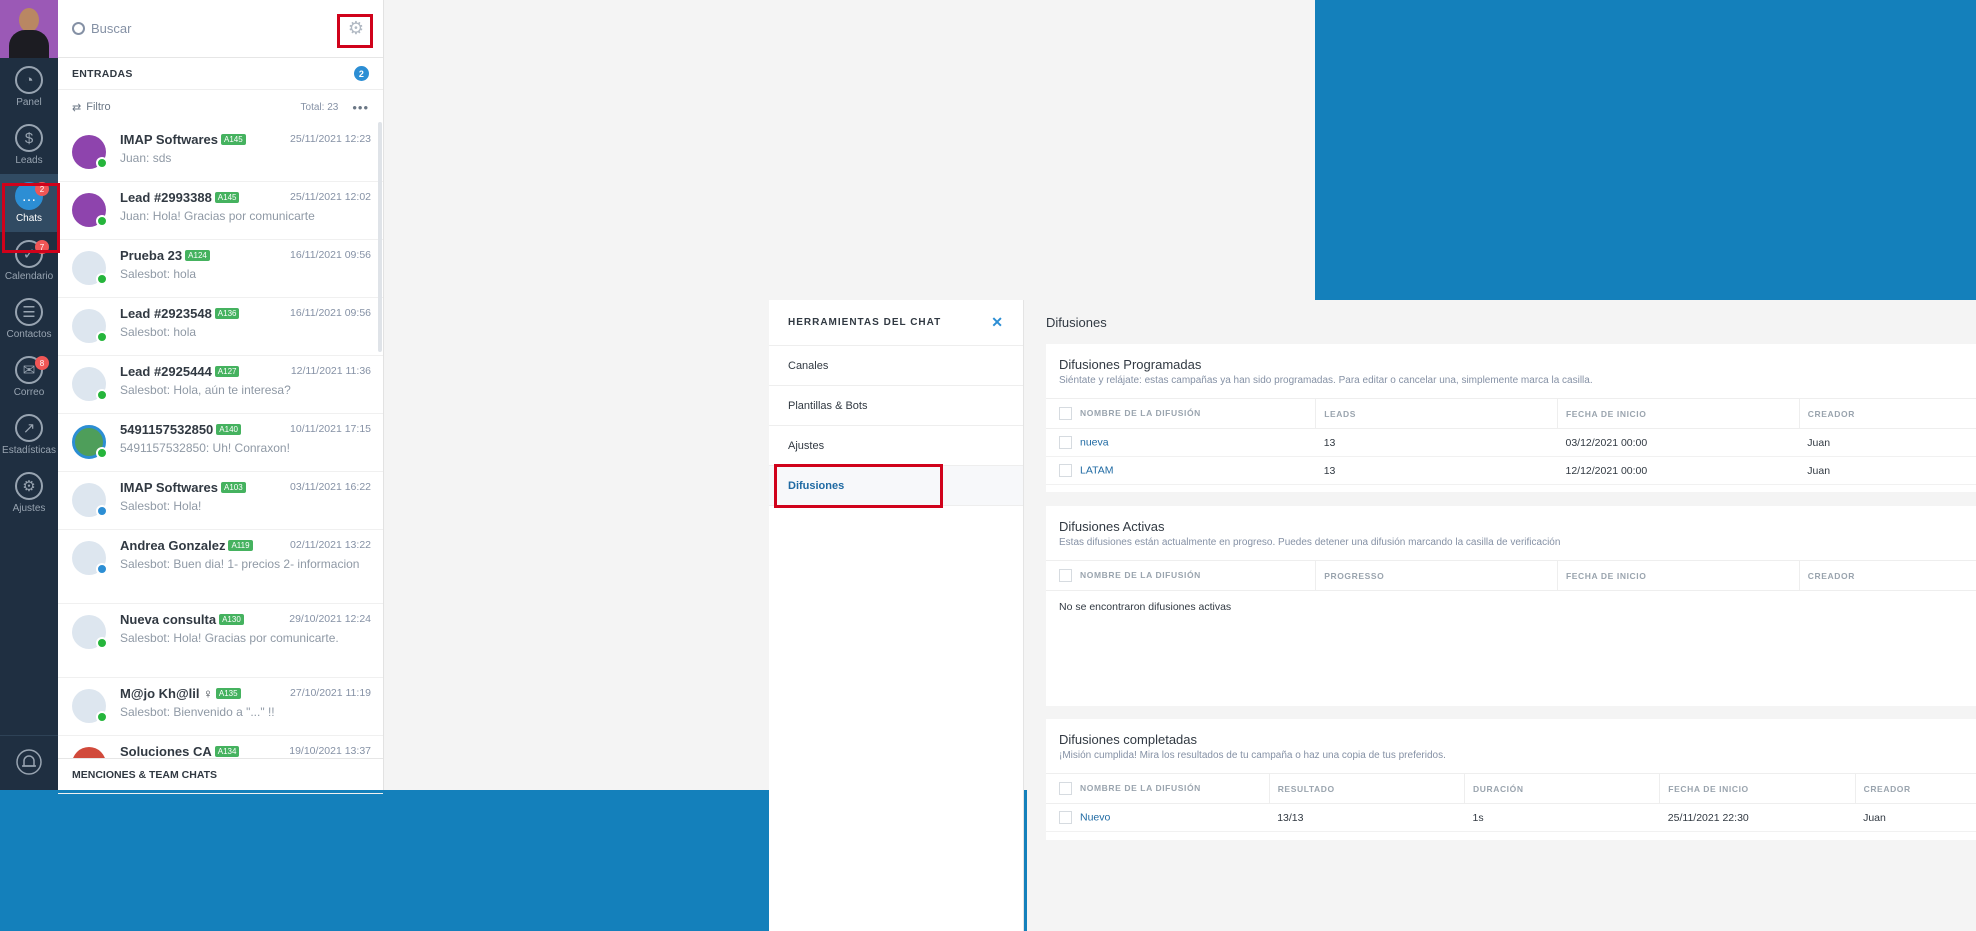  I want to click on chat-item-header: Prueba 23 A124 16/11/2021 09:56, so click(245, 255).